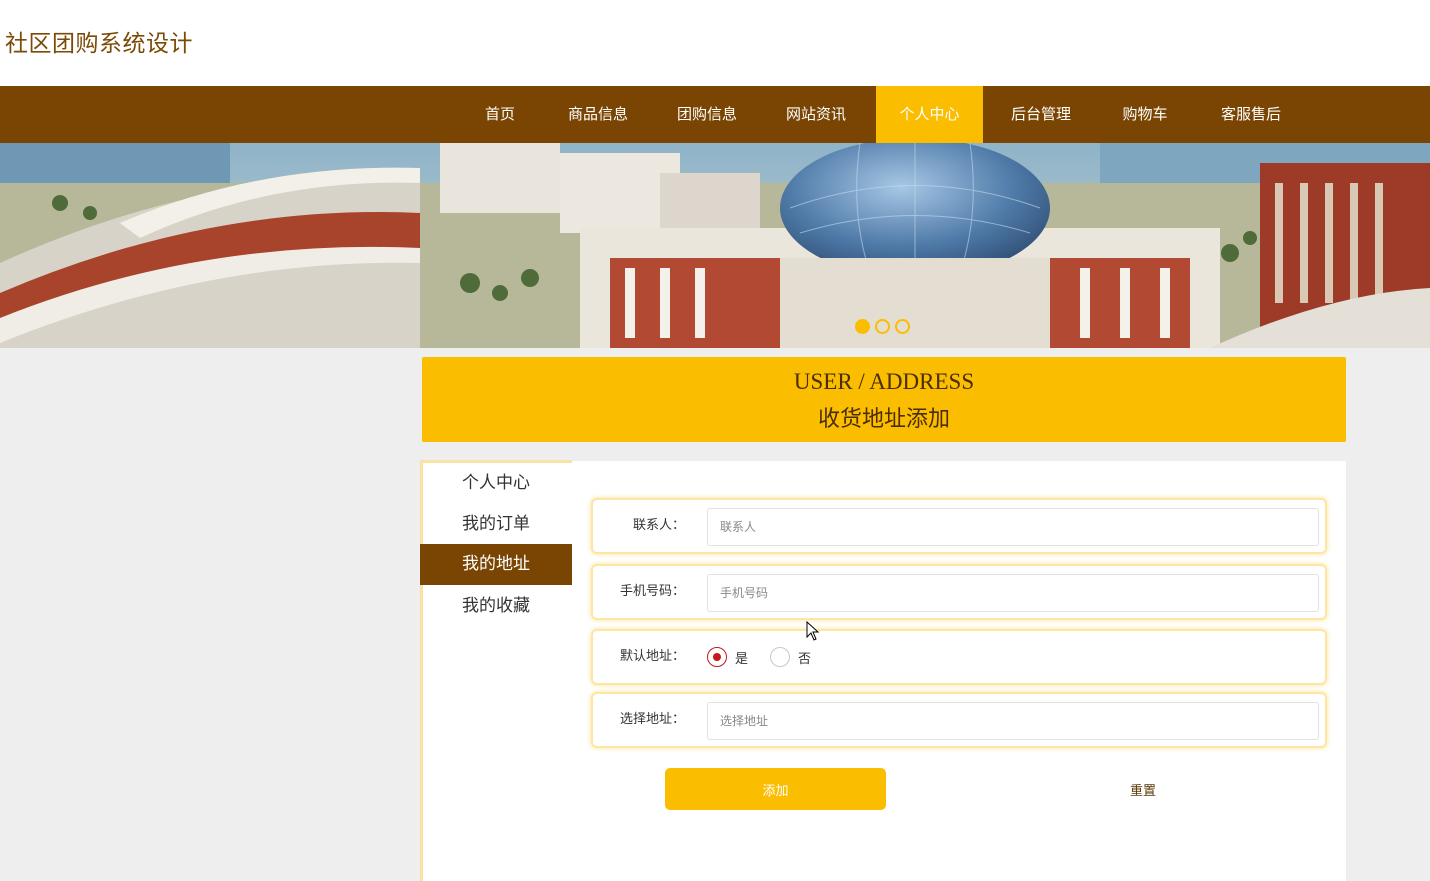 The image size is (1430, 881). Describe the element at coordinates (652, 656) in the screenshot. I see `default-address-label: 默认地址：` at that location.